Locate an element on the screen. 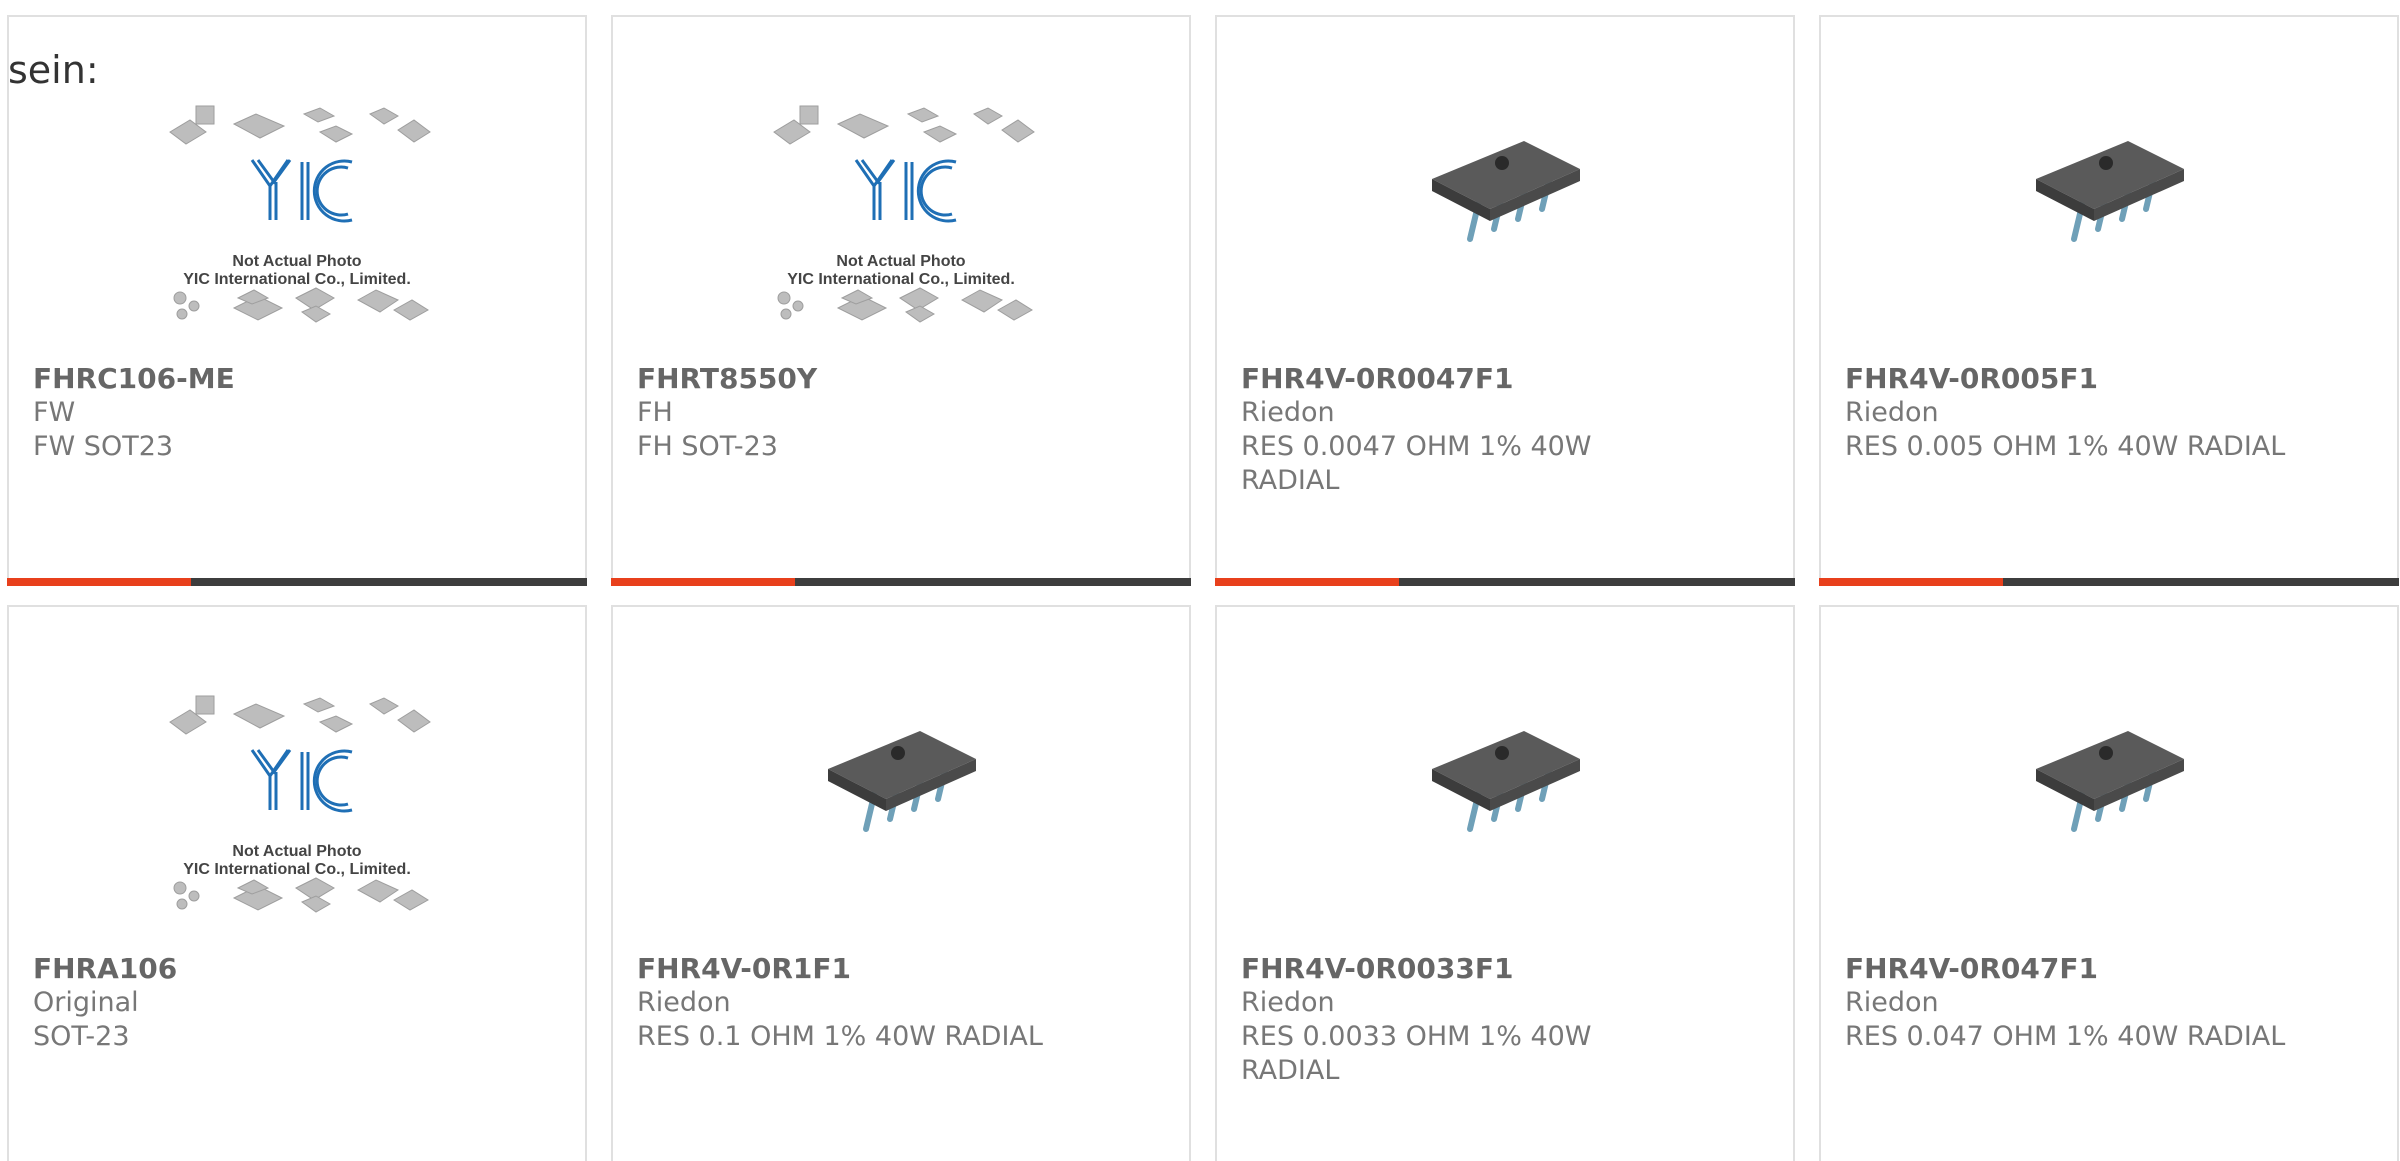 Image resolution: width=2400 pixels, height=1161 pixels. product-info: FHRT8550Y FH FH SOT-23 is located at coordinates (903, 413).